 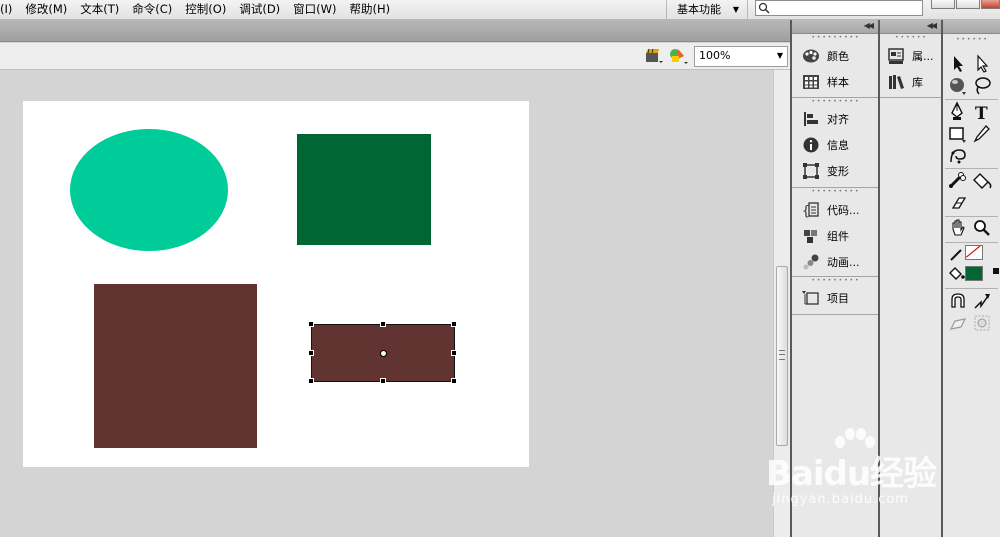 I want to click on magnifier-icon, so click(x=982, y=228).